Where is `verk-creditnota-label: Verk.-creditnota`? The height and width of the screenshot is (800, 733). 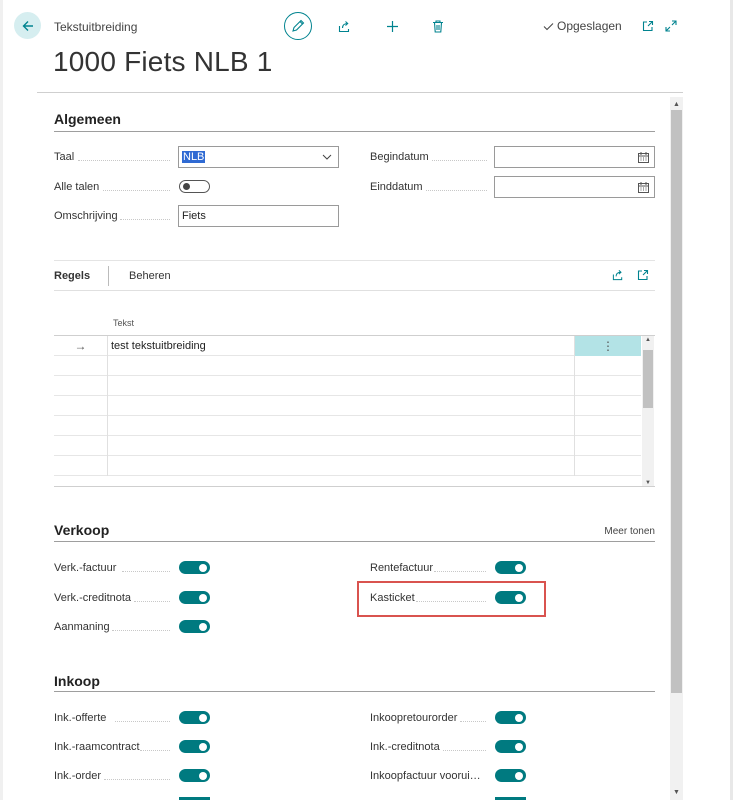
verk-creditnota-label: Verk.-creditnota is located at coordinates (93, 598).